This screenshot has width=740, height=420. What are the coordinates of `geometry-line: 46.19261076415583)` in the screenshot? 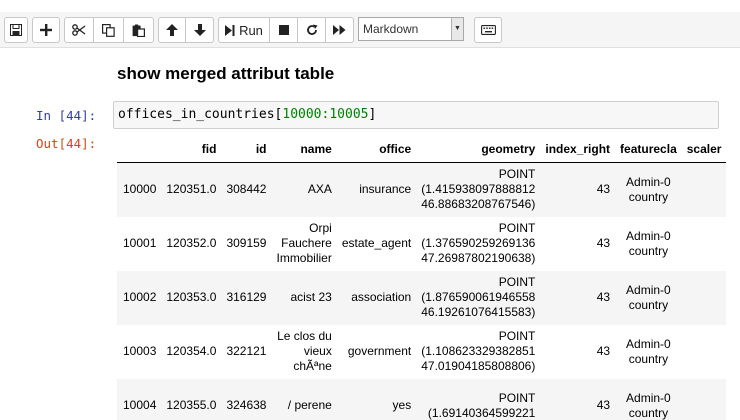 It's located at (478, 312).